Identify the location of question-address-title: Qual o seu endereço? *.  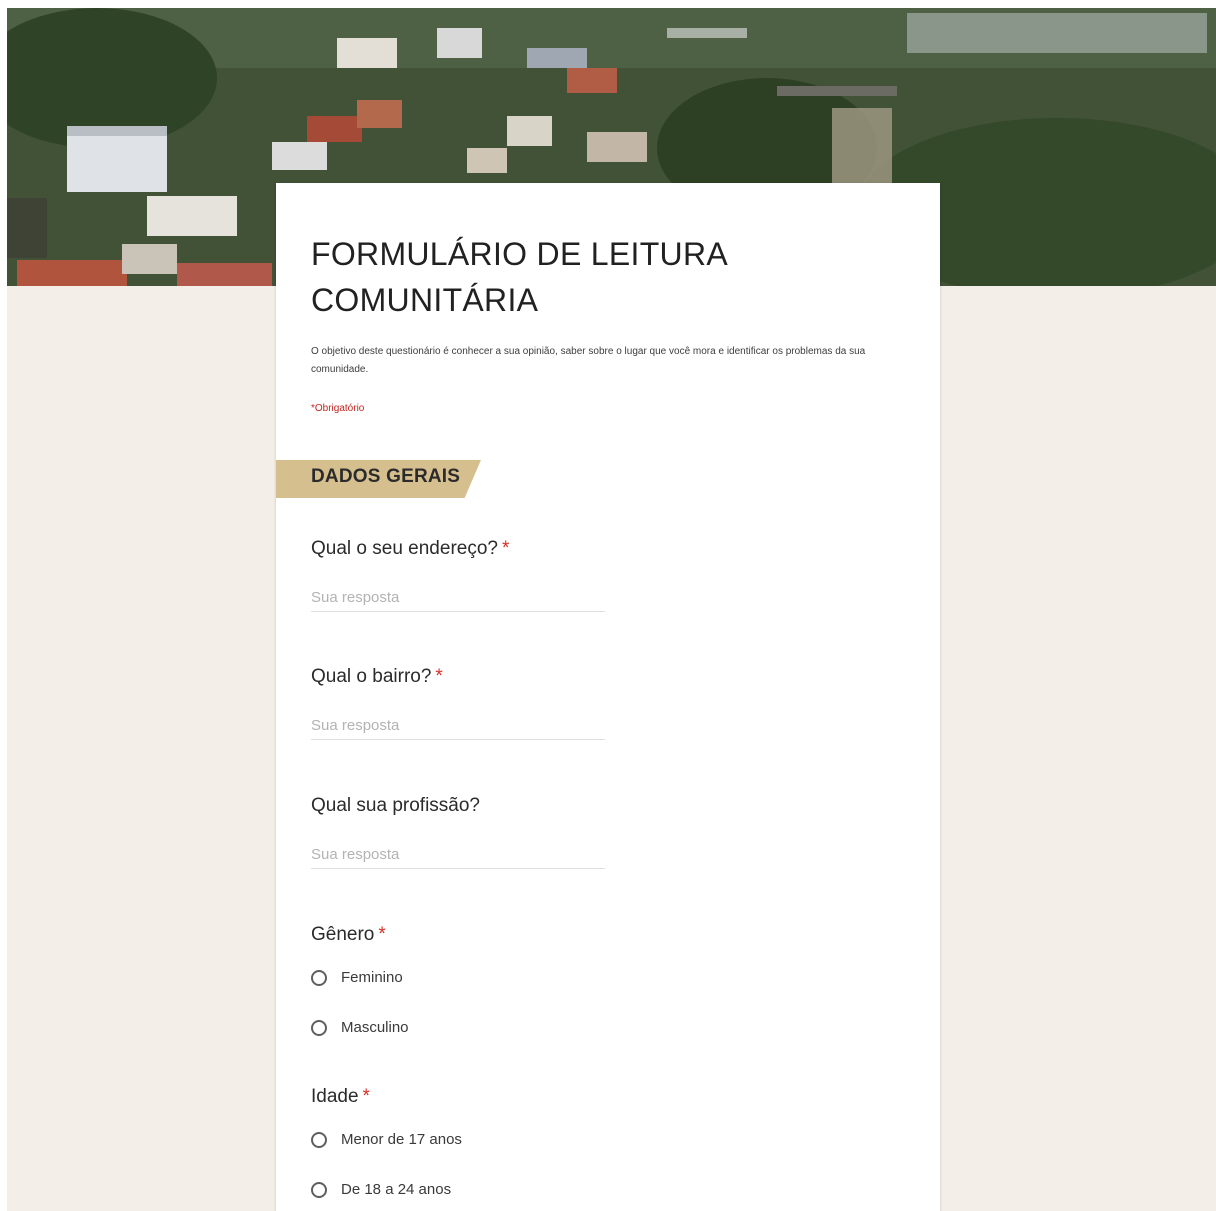
(410, 549).